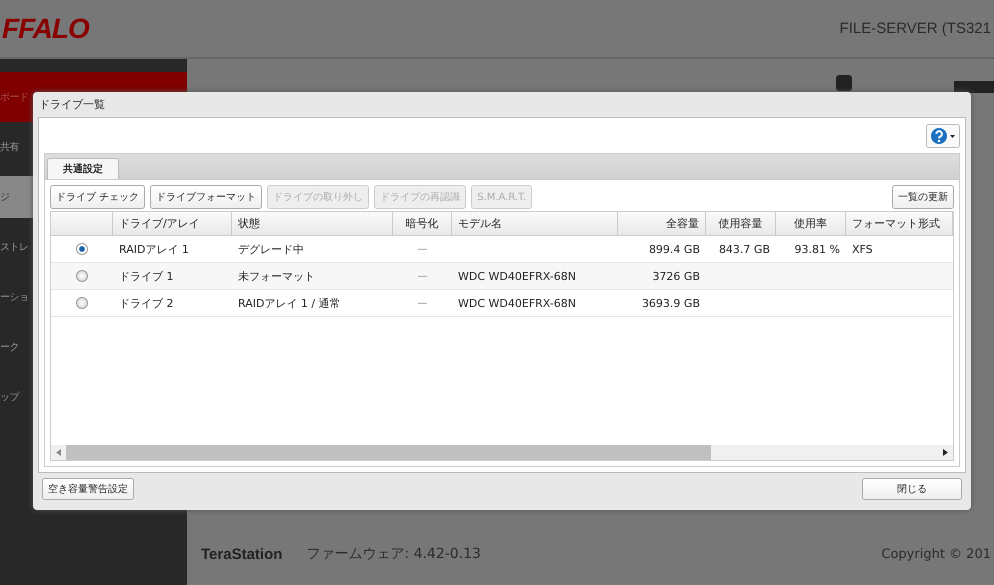 The width and height of the screenshot is (994, 585). I want to click on table-cell: 93.81 %, so click(817, 249).